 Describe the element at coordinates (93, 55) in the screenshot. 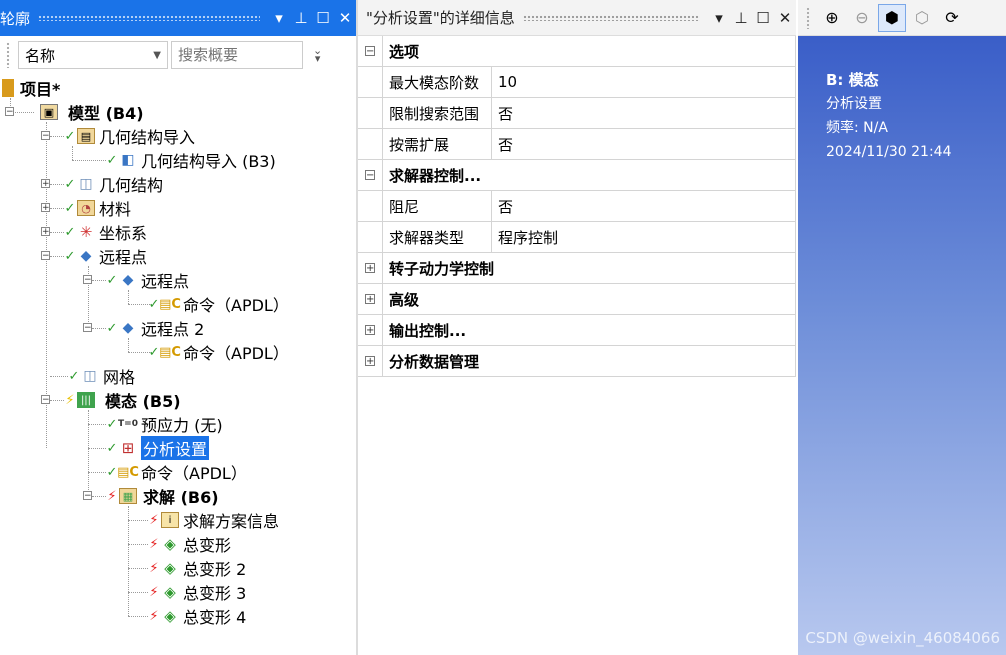

I see `filter-combo: 名称 ▼` at that location.